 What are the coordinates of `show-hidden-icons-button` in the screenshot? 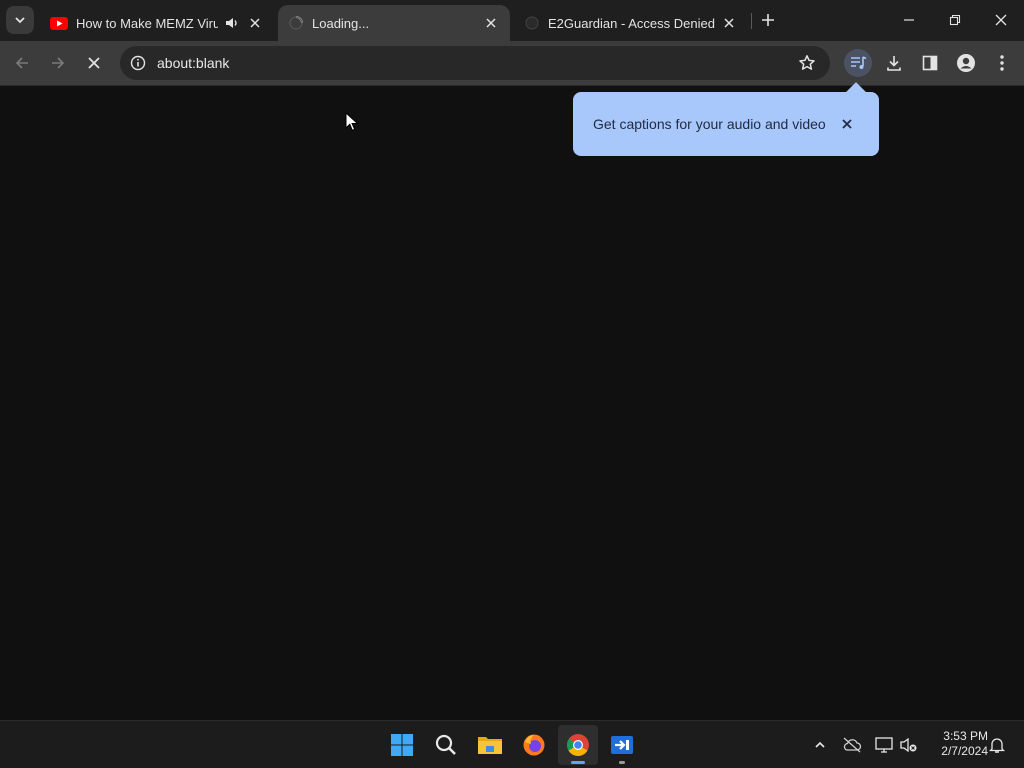 It's located at (820, 745).